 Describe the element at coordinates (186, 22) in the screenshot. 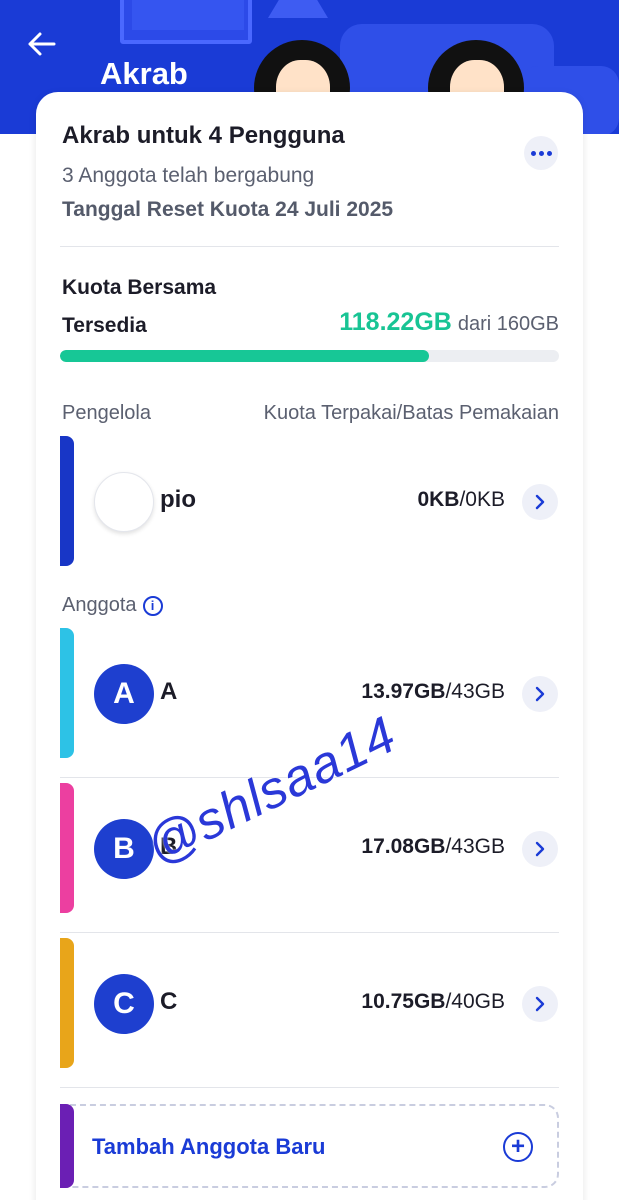

I see `tv-illustration` at that location.